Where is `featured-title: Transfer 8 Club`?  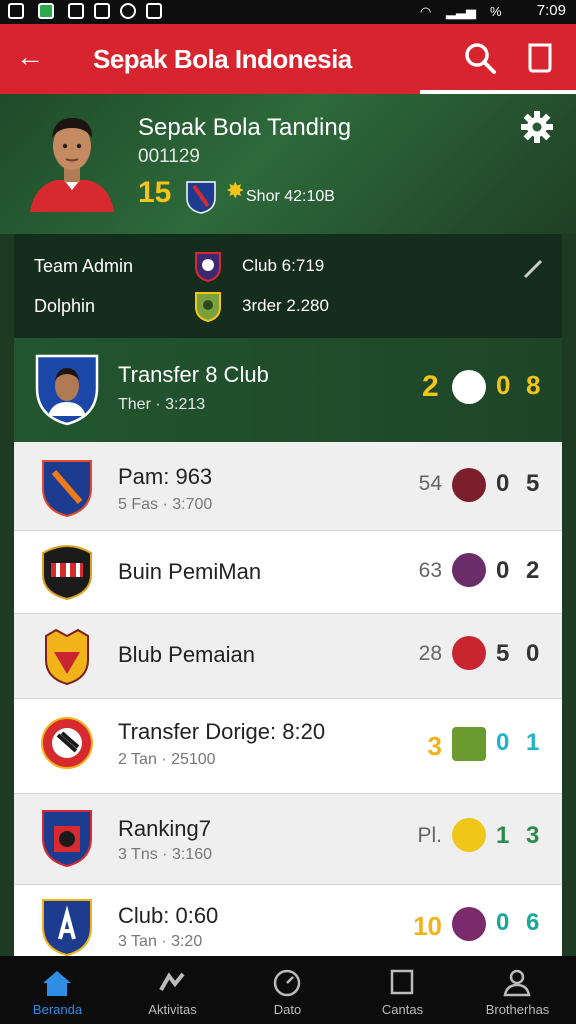
featured-title: Transfer 8 Club is located at coordinates (193, 374).